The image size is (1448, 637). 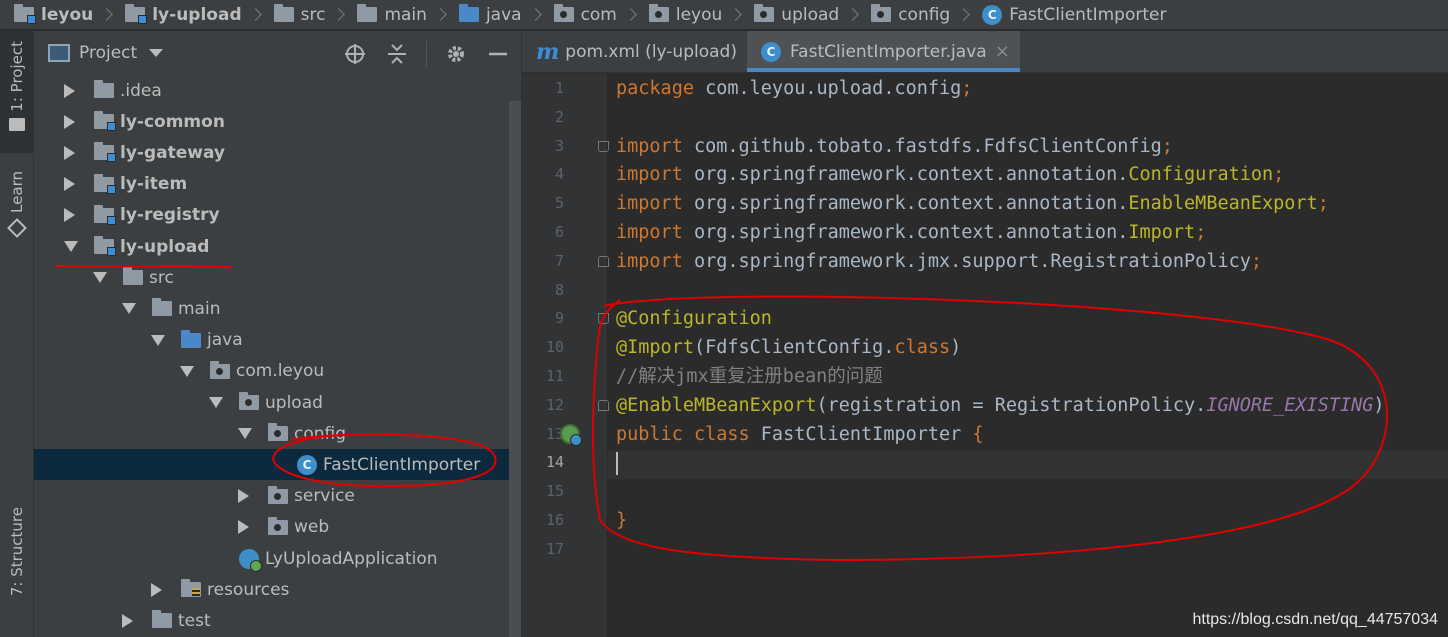 I want to click on tree-row: service, so click(x=277, y=496).